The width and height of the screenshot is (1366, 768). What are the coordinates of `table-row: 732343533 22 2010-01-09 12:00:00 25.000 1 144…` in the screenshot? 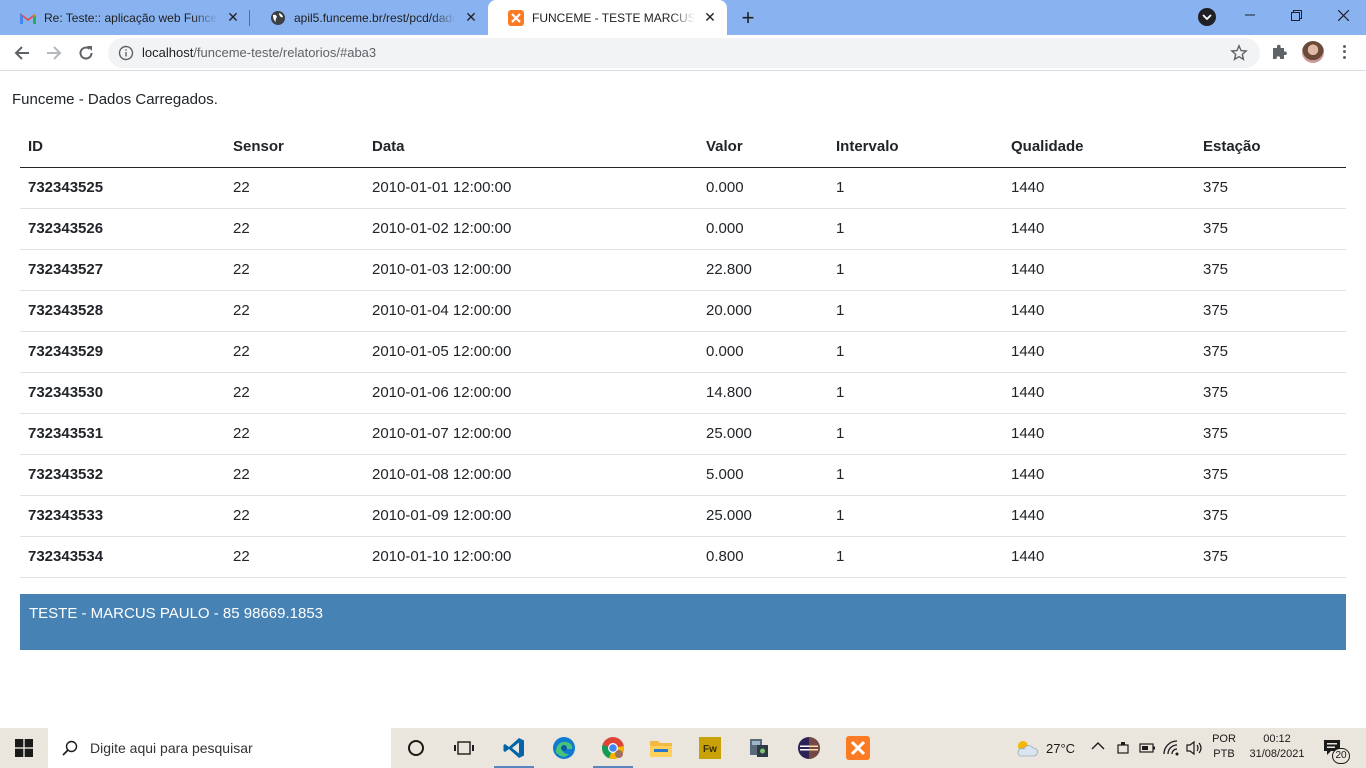 It's located at (683, 516).